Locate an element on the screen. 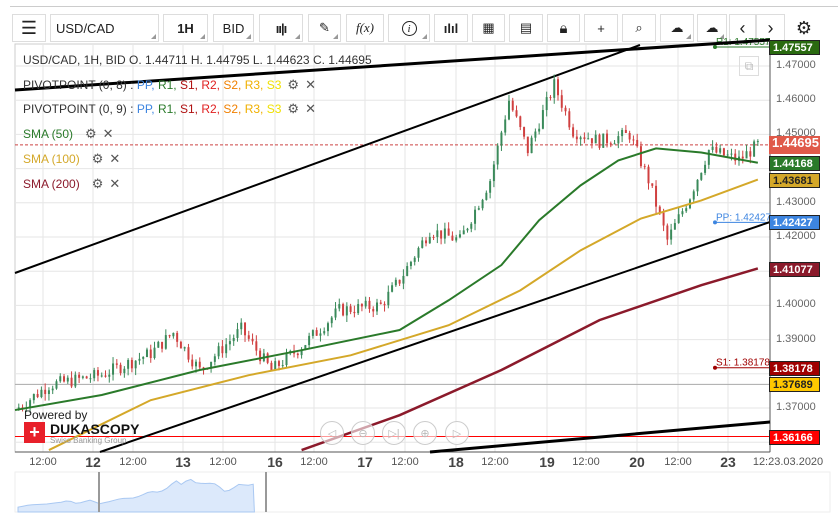 The image size is (838, 517). time-tick: 17 is located at coordinates (365, 462).